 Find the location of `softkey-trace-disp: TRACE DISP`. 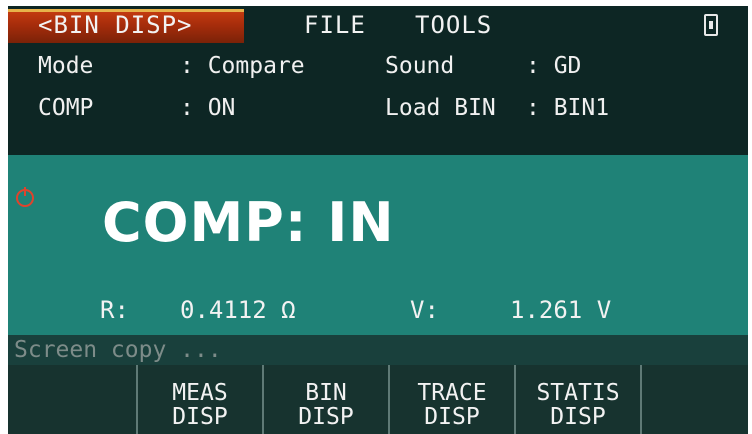

softkey-trace-disp: TRACE DISP is located at coordinates (451, 399).